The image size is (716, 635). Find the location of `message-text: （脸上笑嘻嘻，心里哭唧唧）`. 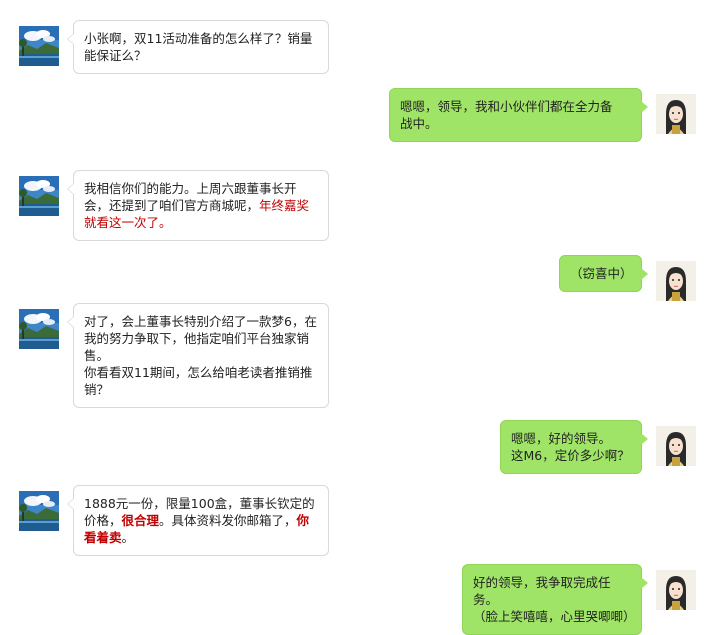

message-text: （脸上笑嘻嘻，心里哭唧唧） is located at coordinates (554, 616).